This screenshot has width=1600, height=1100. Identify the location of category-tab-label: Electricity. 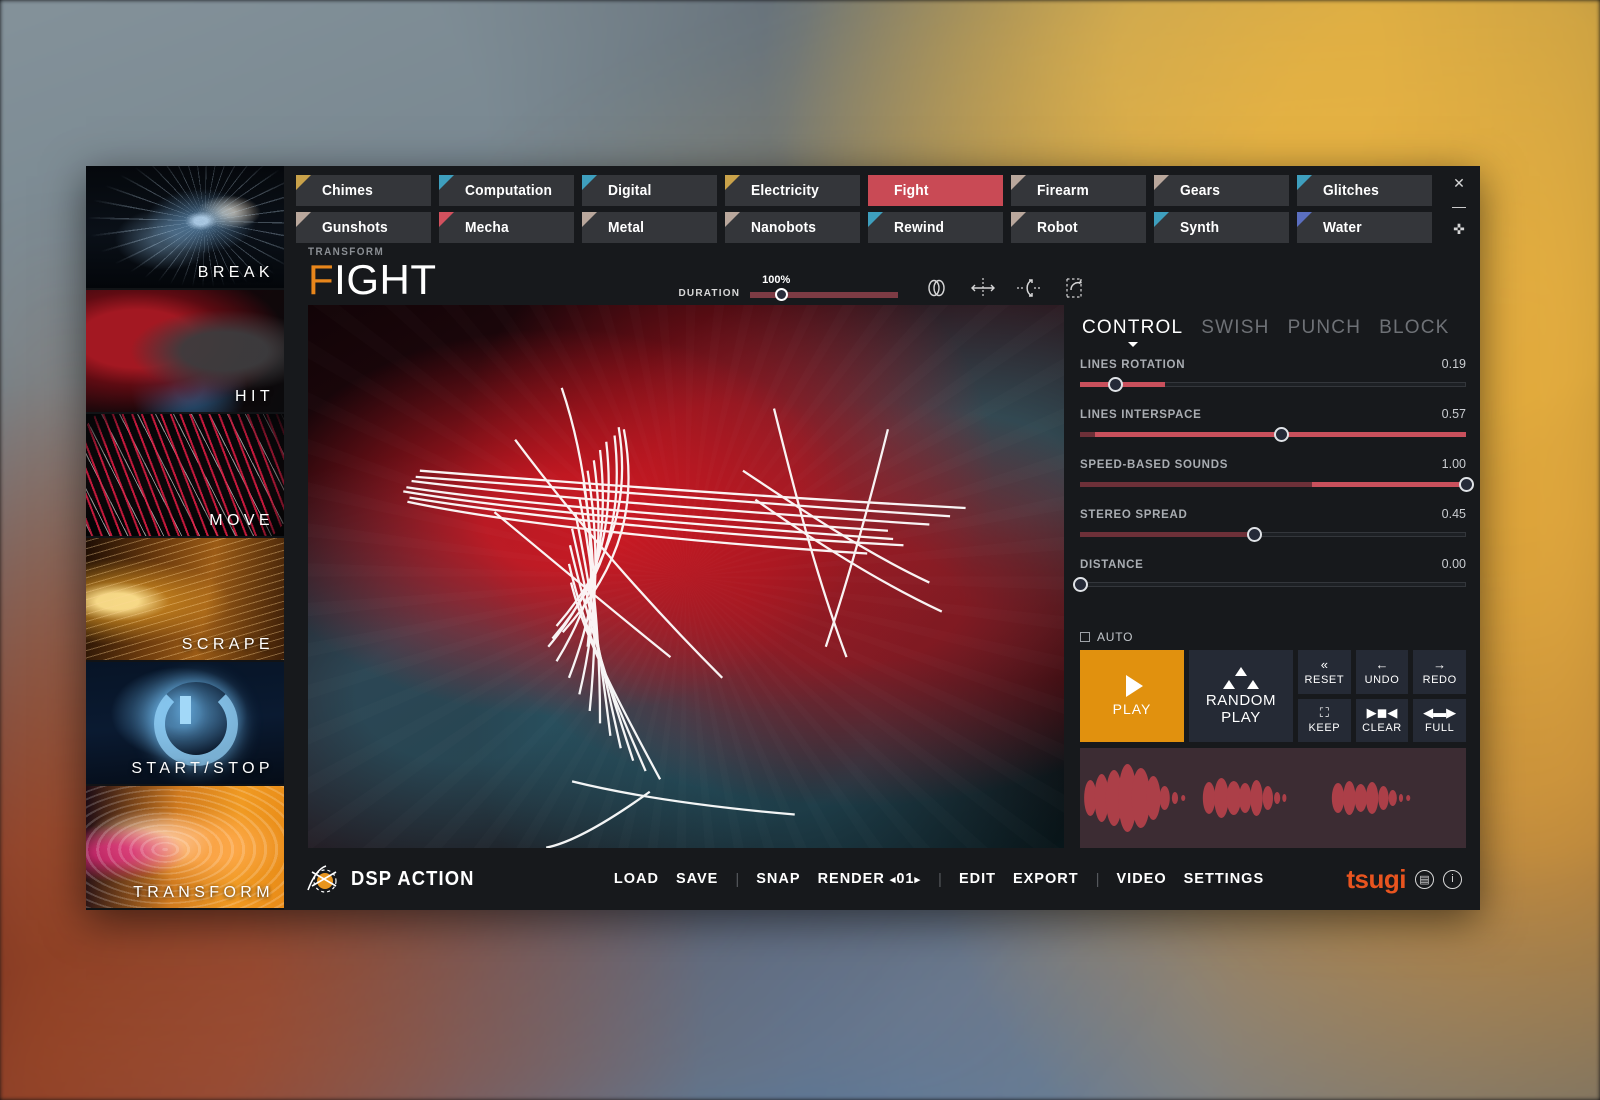
(785, 190).